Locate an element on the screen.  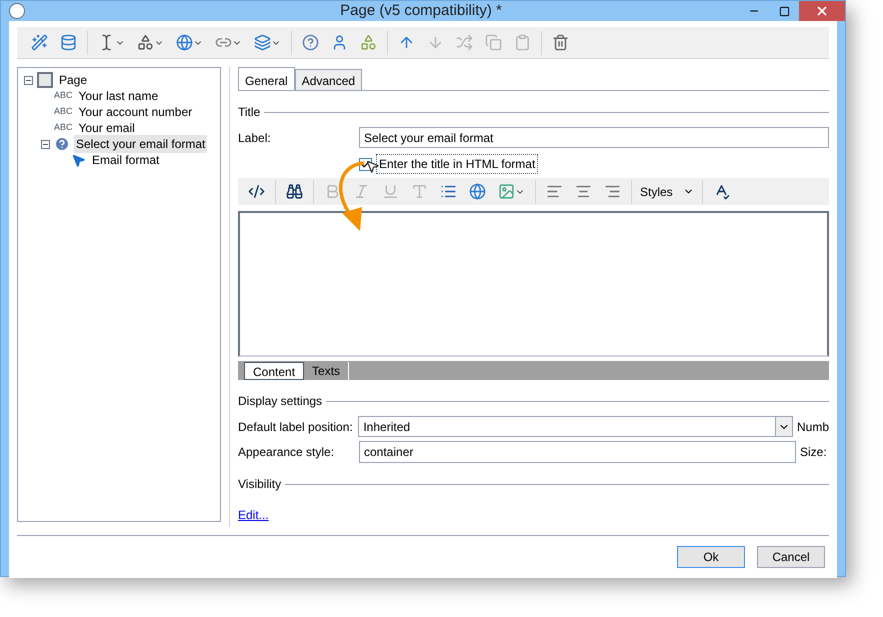
cursor-icon is located at coordinates (372, 166).